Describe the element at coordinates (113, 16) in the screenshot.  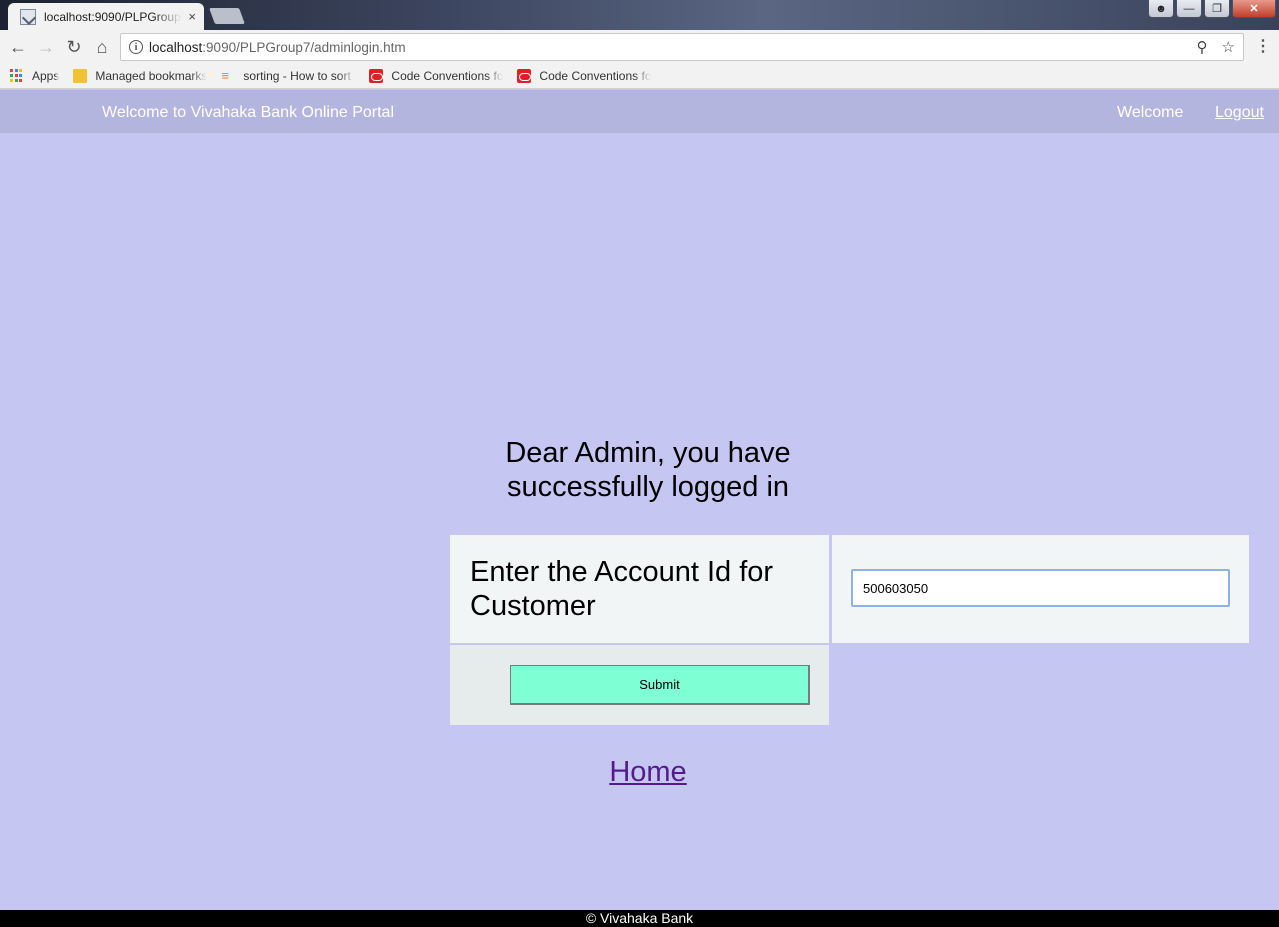
I see `tab-title: localhost:9090/PLPGroup7` at that location.